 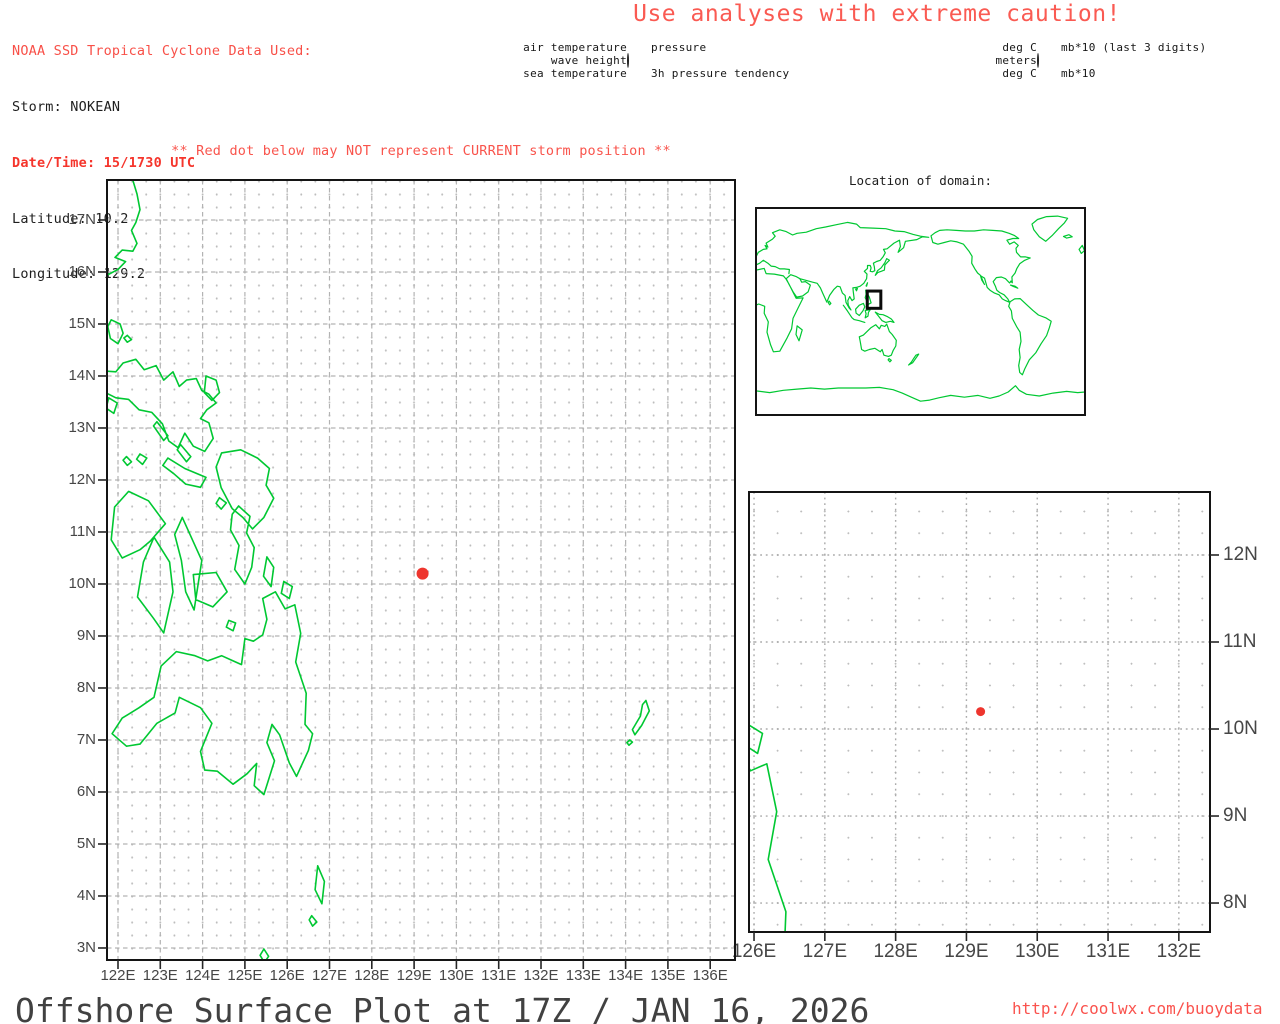 What do you see at coordinates (82, 427) in the screenshot?
I see `tick-label: 13N` at bounding box center [82, 427].